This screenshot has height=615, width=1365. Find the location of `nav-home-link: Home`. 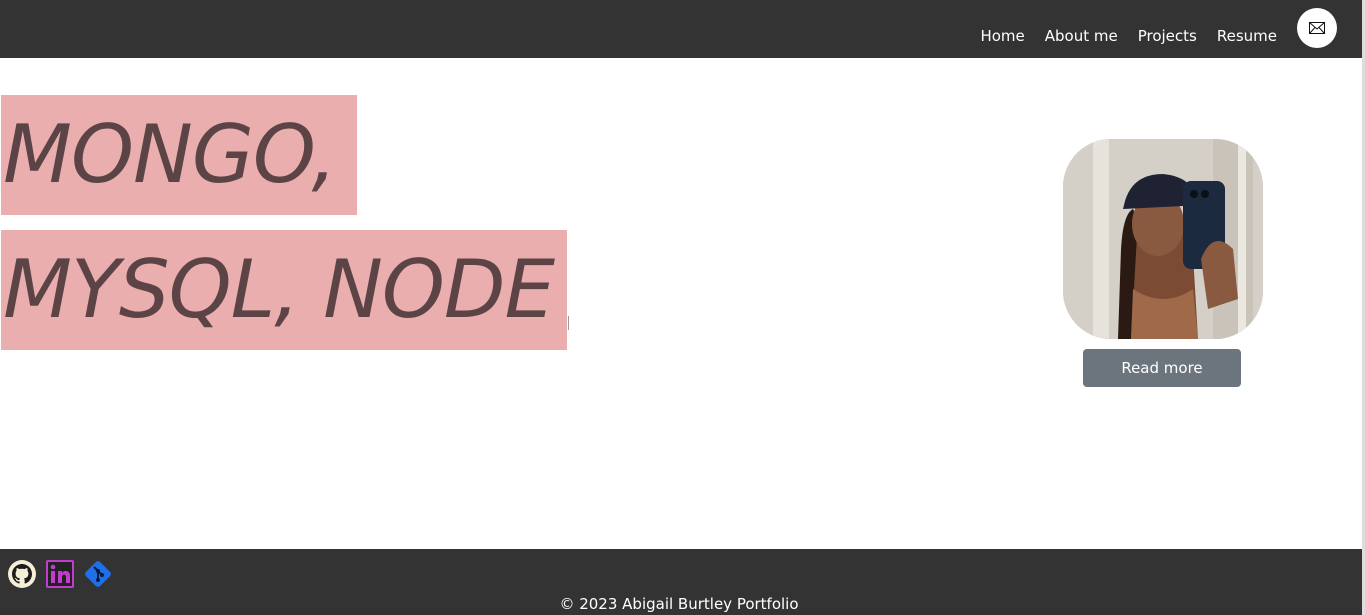

nav-home-link: Home is located at coordinates (1002, 36).